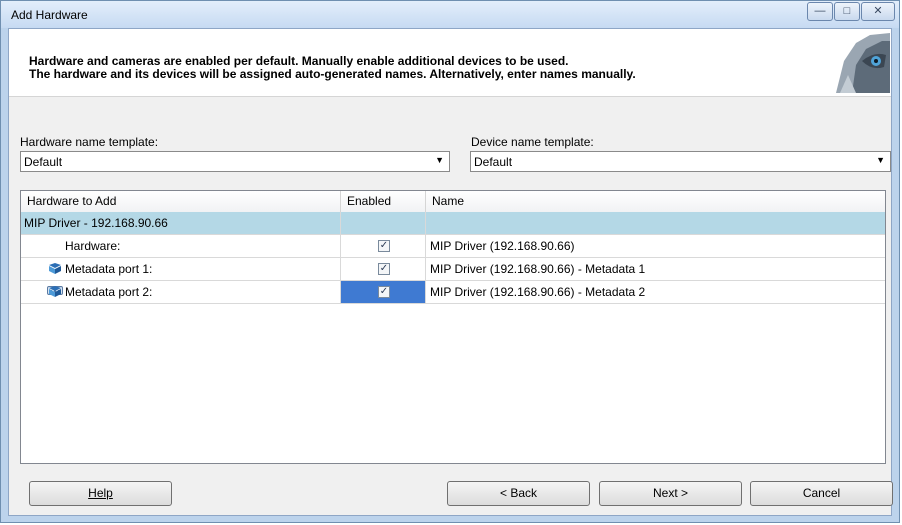 The width and height of the screenshot is (902, 525). I want to click on enabled-cell-selected: ✓, so click(383, 292).